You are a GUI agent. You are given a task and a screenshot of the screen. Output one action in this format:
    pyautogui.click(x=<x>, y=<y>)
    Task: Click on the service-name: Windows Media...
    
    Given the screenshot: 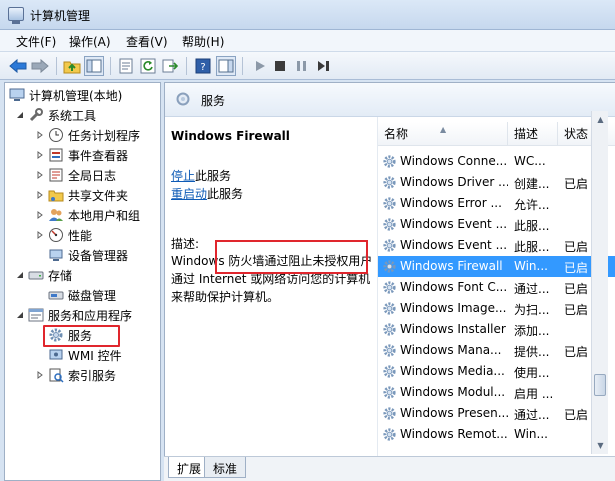 What is the action you would take?
    pyautogui.click(x=452, y=371)
    